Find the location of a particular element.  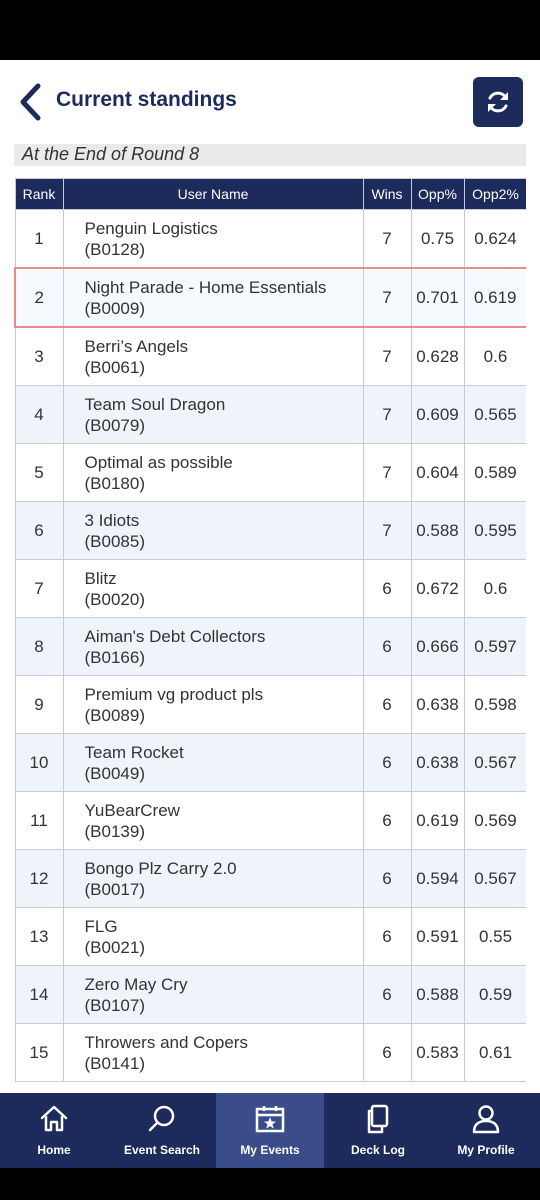

rank-cell: 1 is located at coordinates (39, 239).